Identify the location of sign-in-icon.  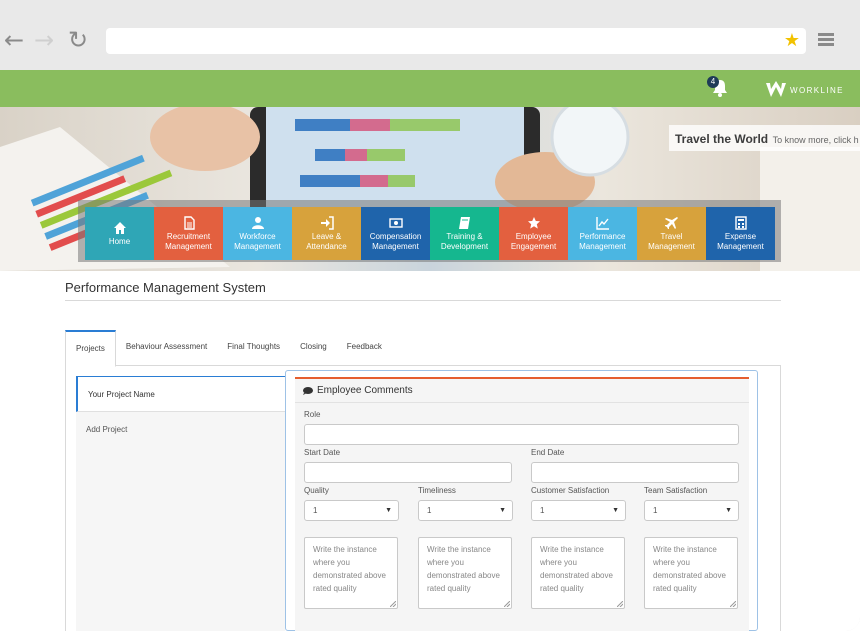
(327, 222).